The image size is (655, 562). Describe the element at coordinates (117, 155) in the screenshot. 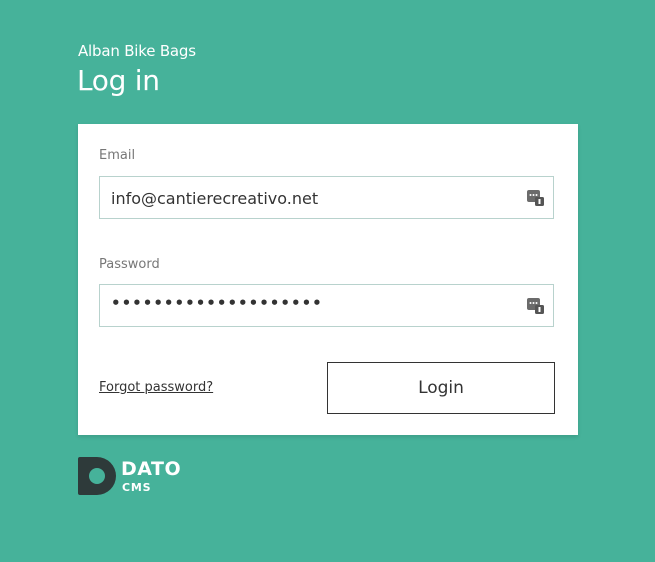

I see `email-label: Email` at that location.